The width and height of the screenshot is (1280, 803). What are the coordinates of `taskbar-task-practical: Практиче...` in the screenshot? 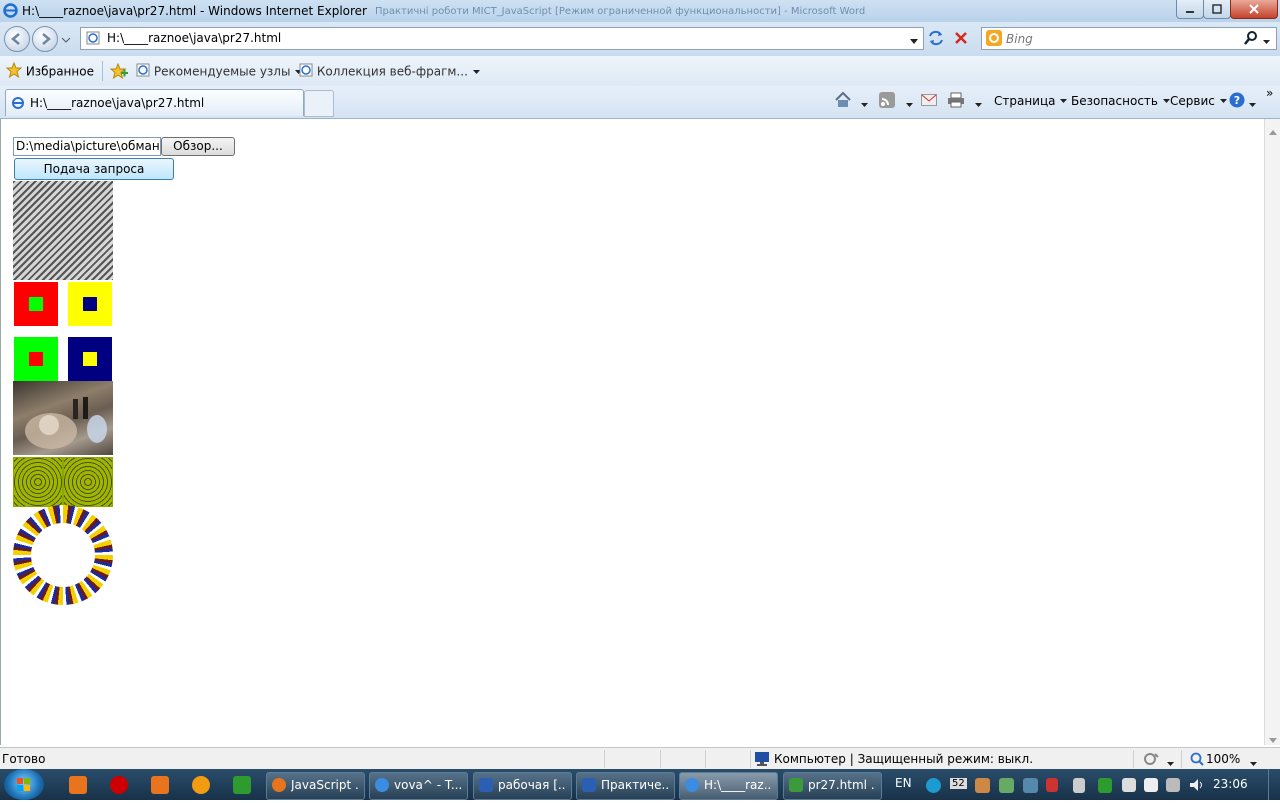 It's located at (625, 786).